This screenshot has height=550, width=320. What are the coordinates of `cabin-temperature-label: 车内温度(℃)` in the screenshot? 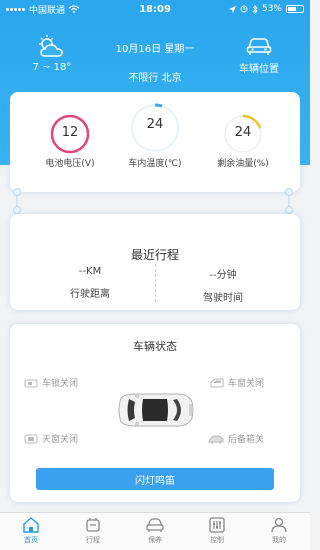 It's located at (155, 164).